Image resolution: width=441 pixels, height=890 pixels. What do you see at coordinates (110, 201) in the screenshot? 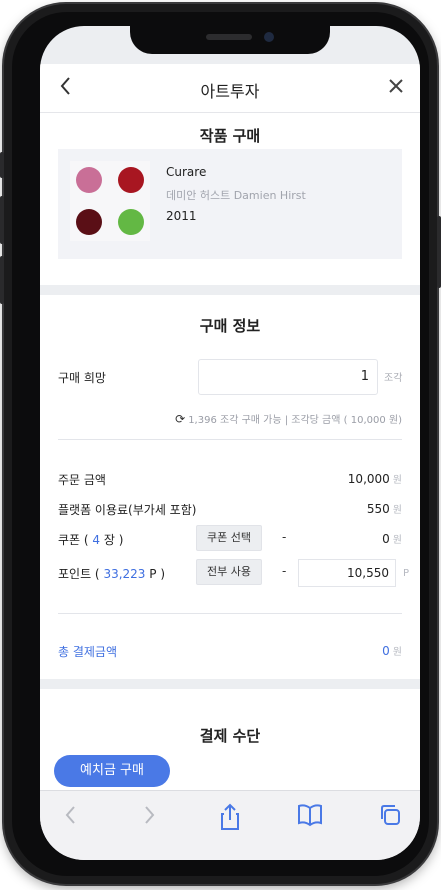
I see `artwork-thumbnail` at bounding box center [110, 201].